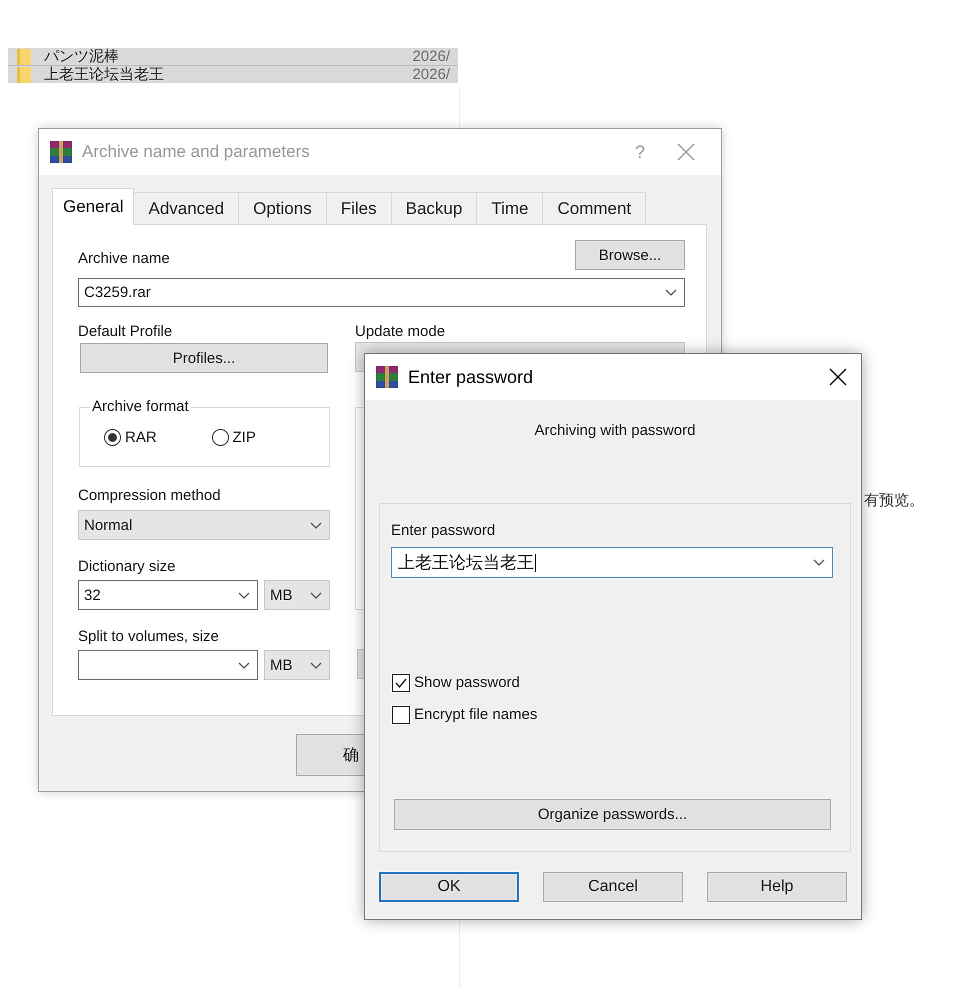  I want to click on tab: Comment, so click(594, 208).